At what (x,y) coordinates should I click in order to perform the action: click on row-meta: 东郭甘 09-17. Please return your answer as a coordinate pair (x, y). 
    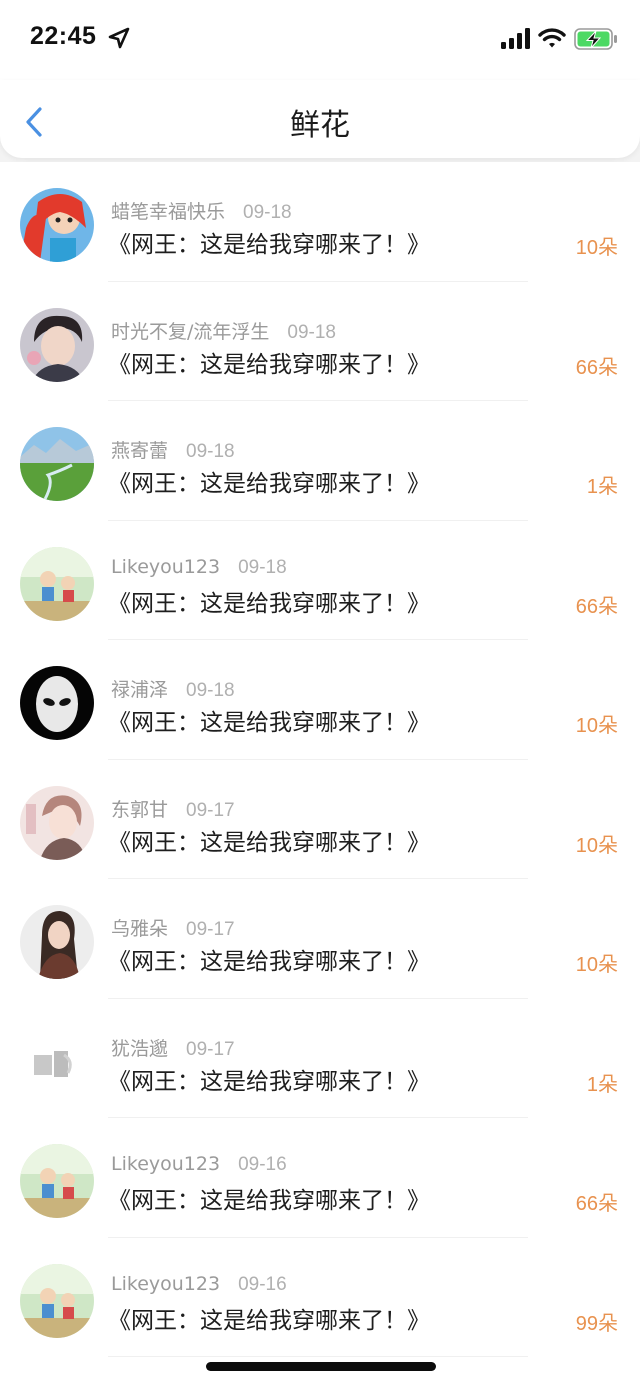
    Looking at the image, I should click on (173, 808).